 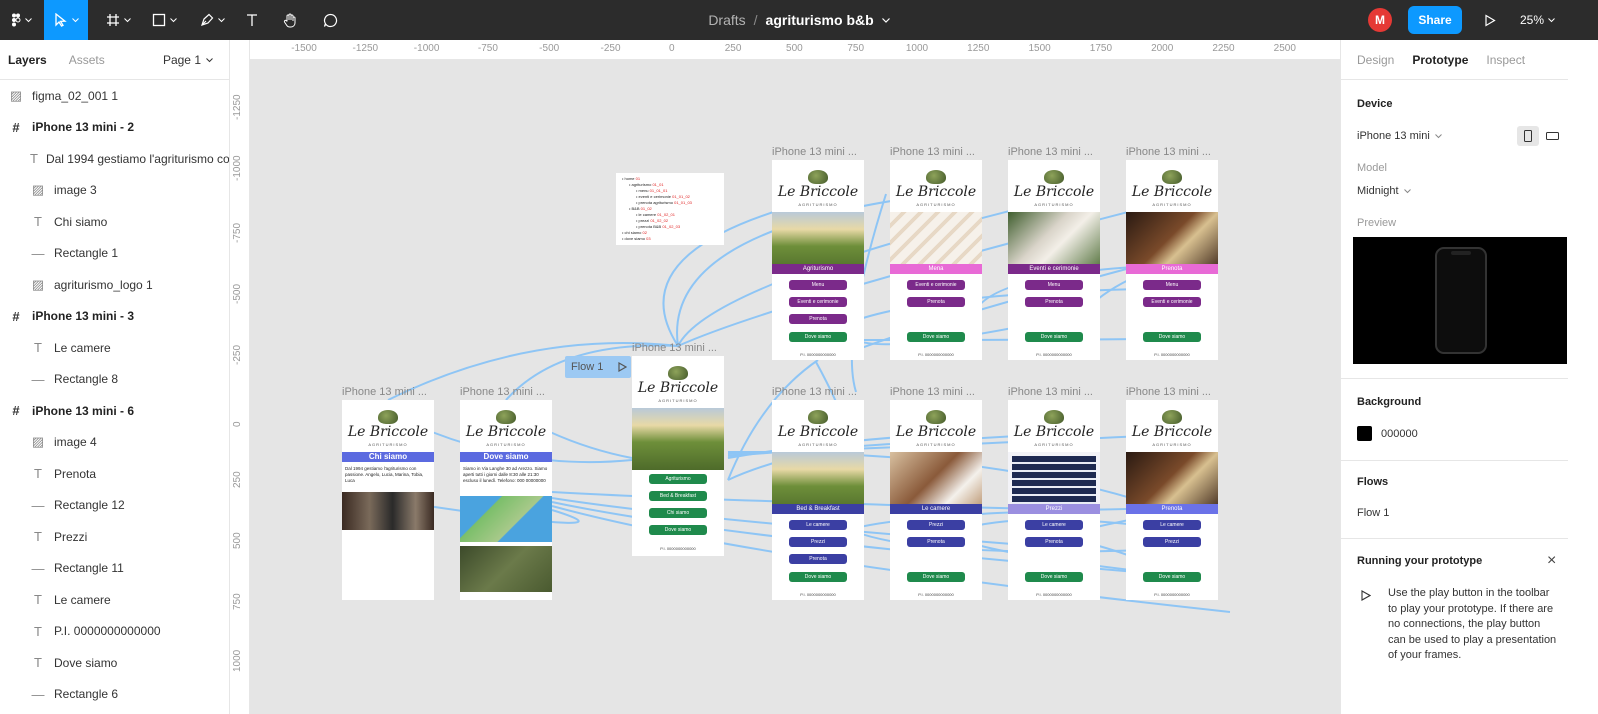 What do you see at coordinates (1399, 136) in the screenshot?
I see `device-select: iPhone 13 mini` at bounding box center [1399, 136].